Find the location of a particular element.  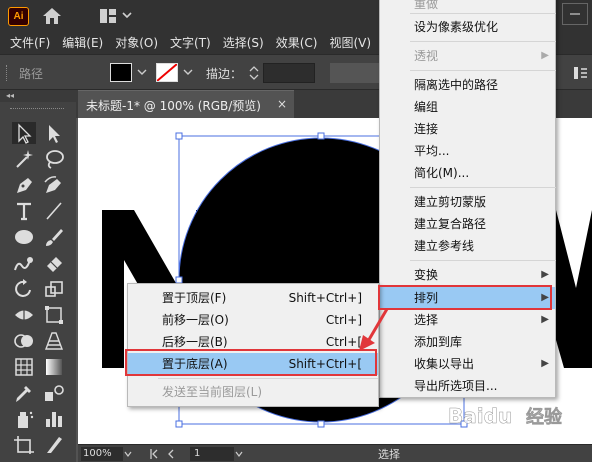

annotation-arrow-icon is located at coordinates (374, 329).